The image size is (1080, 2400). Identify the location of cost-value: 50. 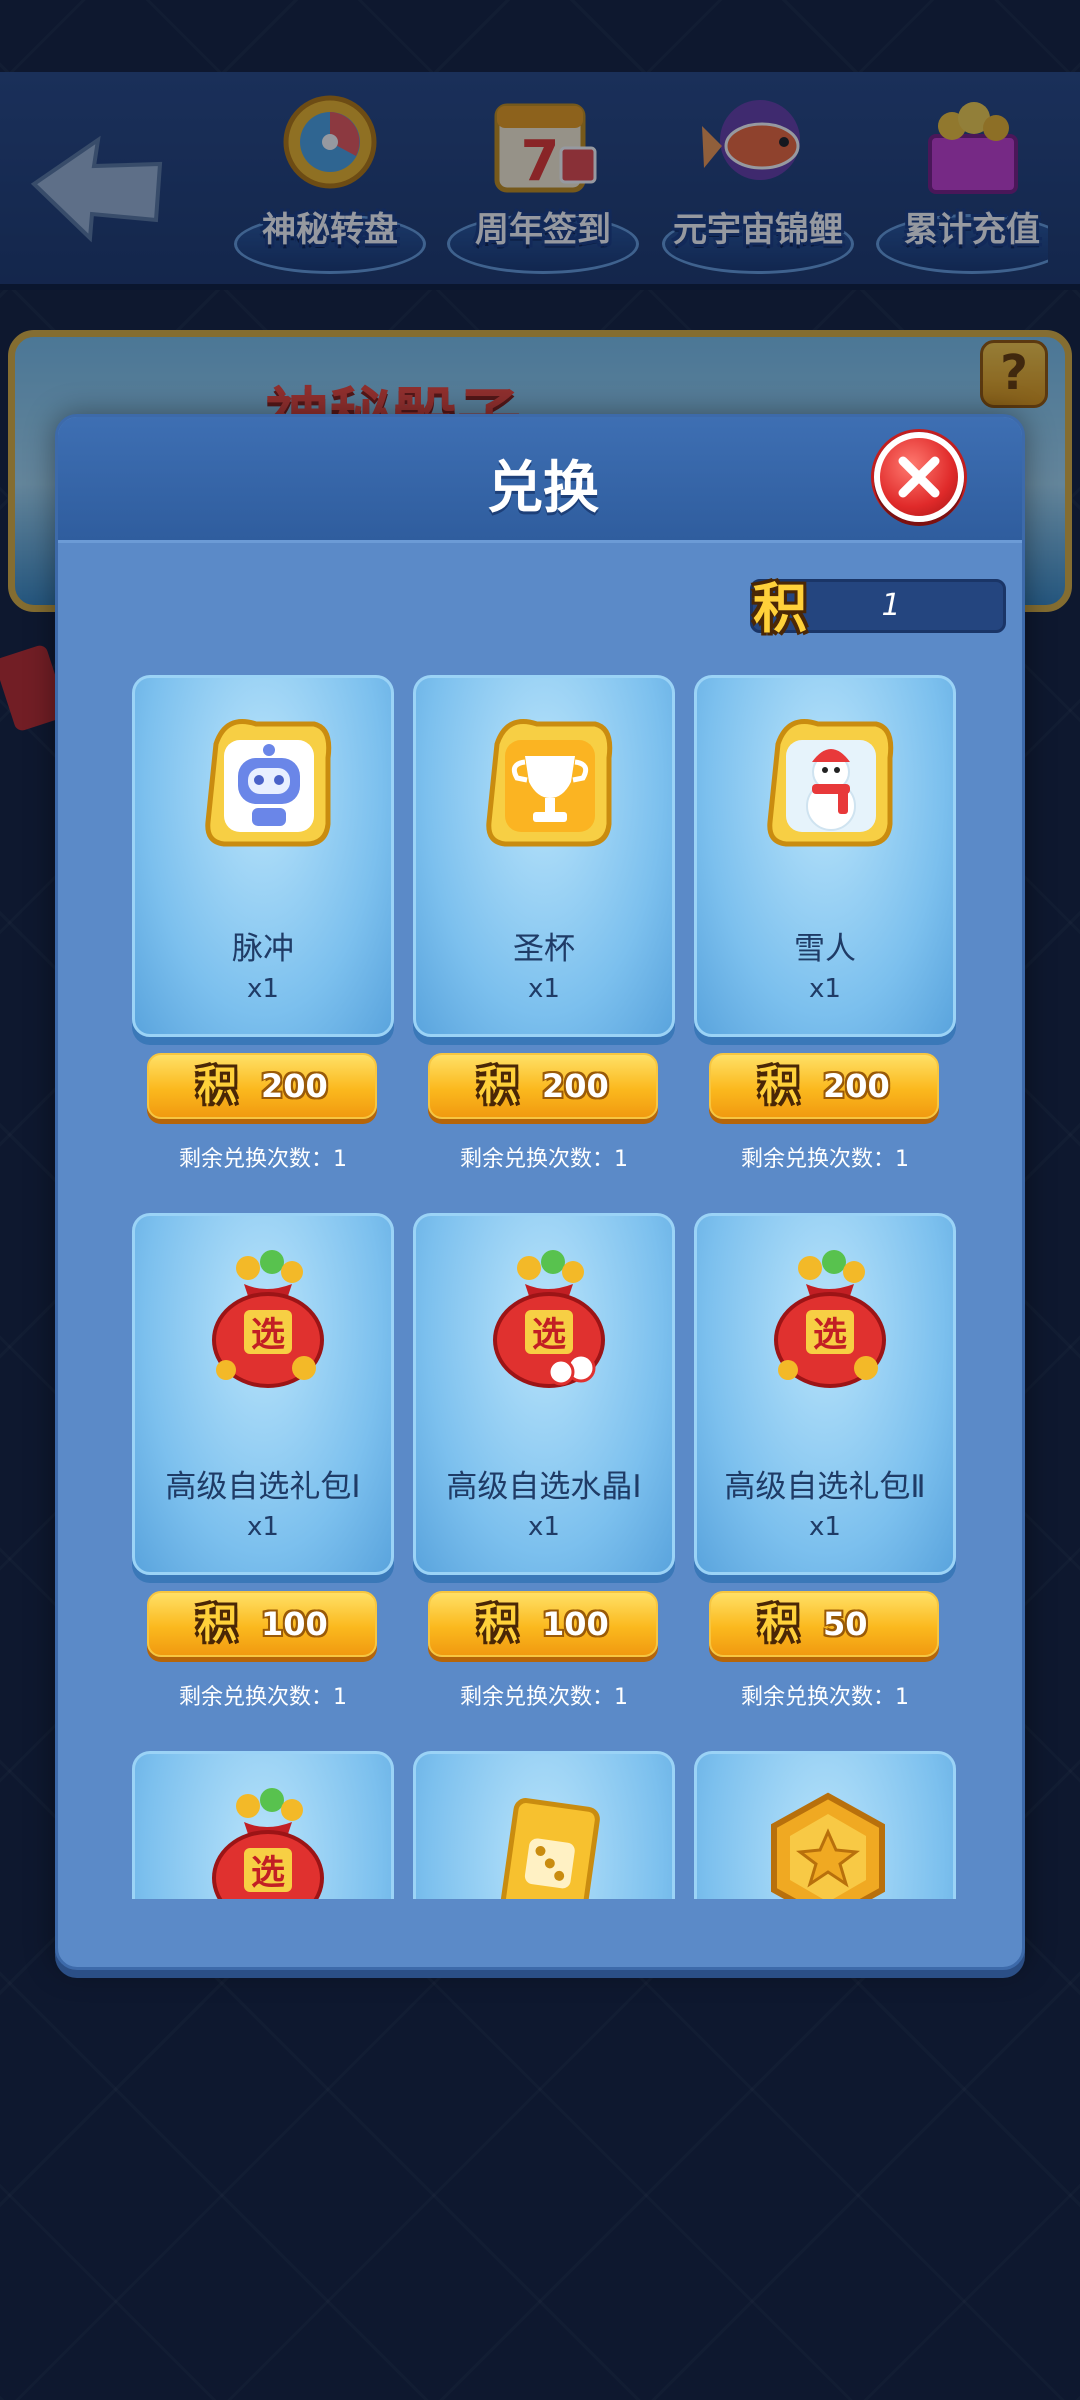
(845, 1624).